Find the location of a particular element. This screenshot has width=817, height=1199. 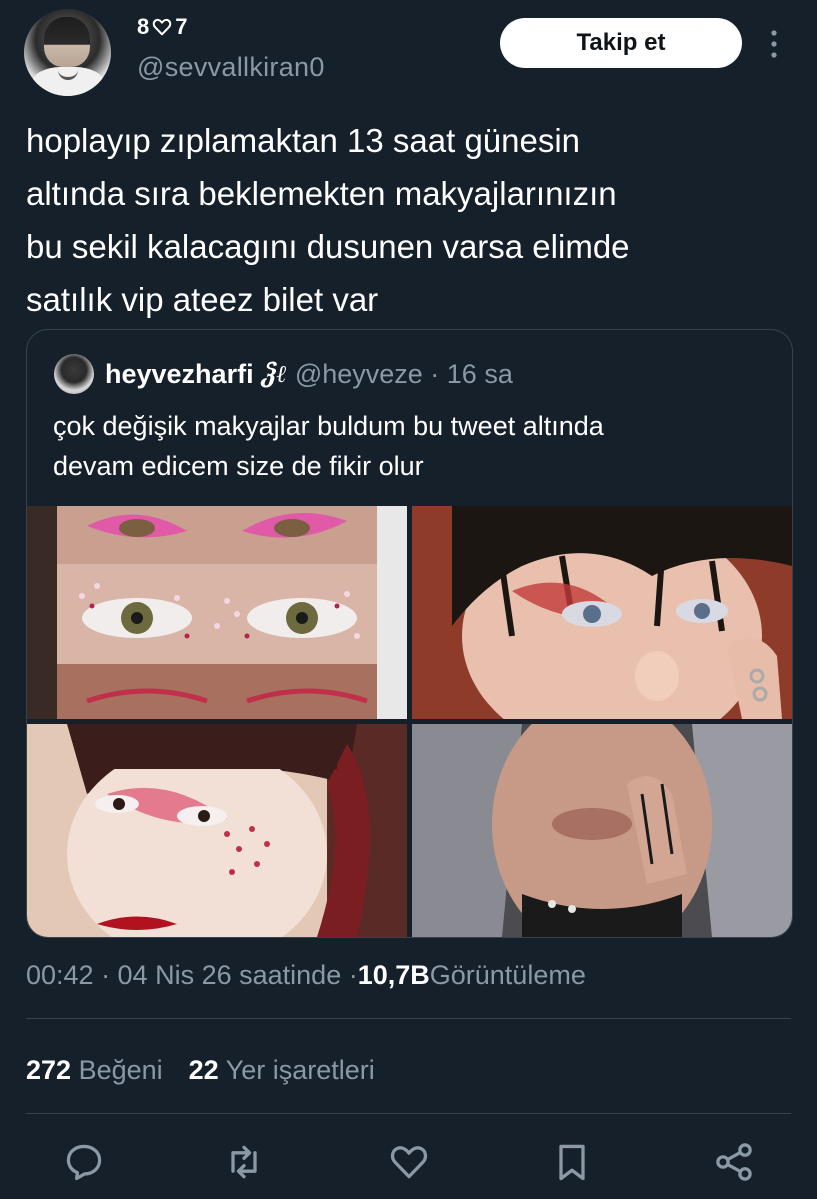

follow-button: Takip et is located at coordinates (621, 43).